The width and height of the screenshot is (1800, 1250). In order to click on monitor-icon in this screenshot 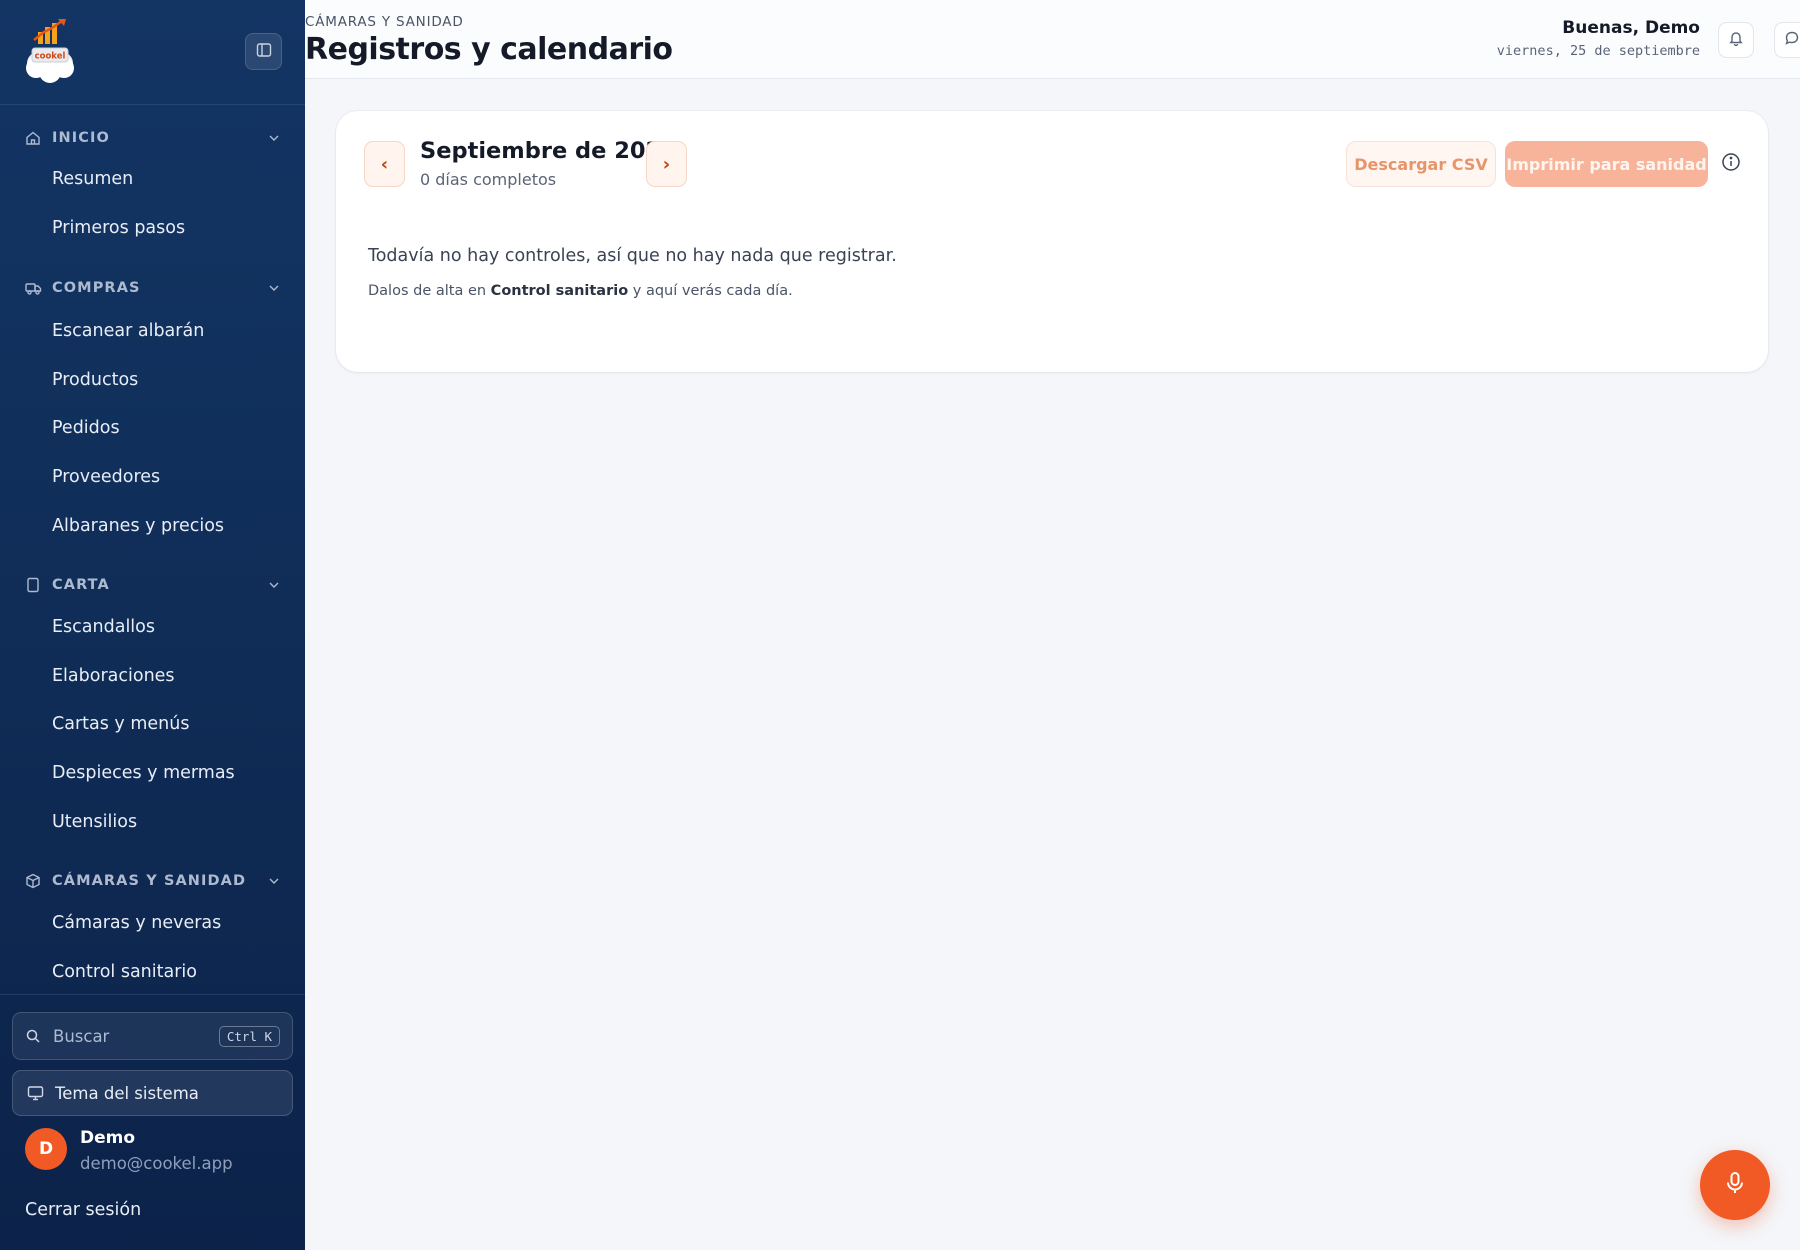, I will do `click(36, 1093)`.